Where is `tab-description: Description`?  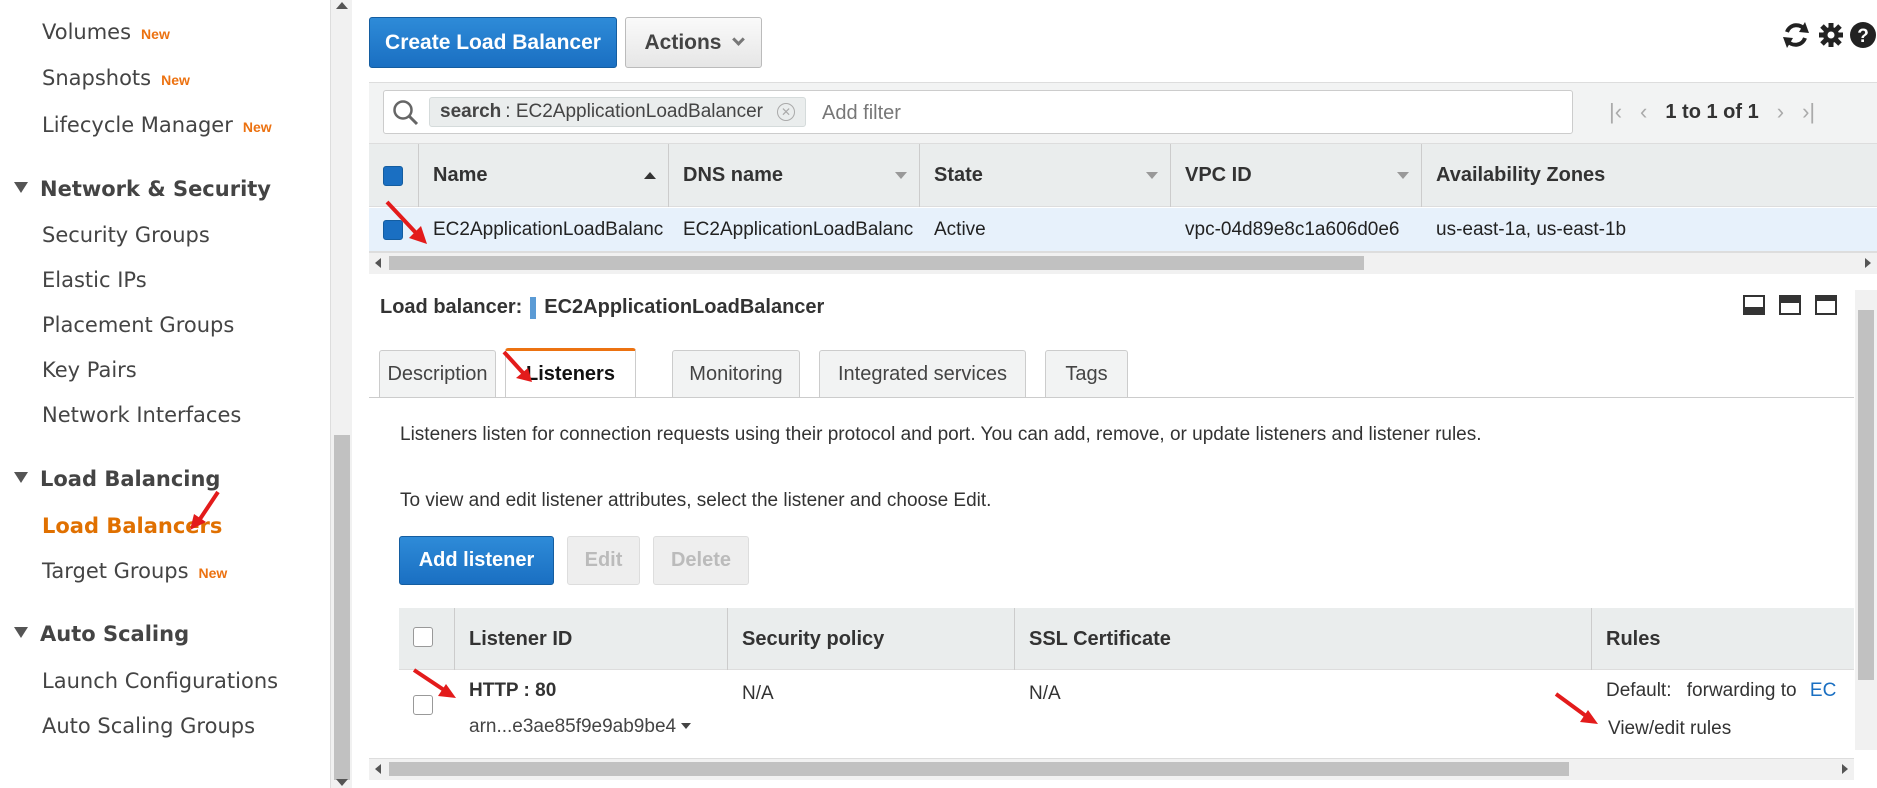
tab-description: Description is located at coordinates (437, 374).